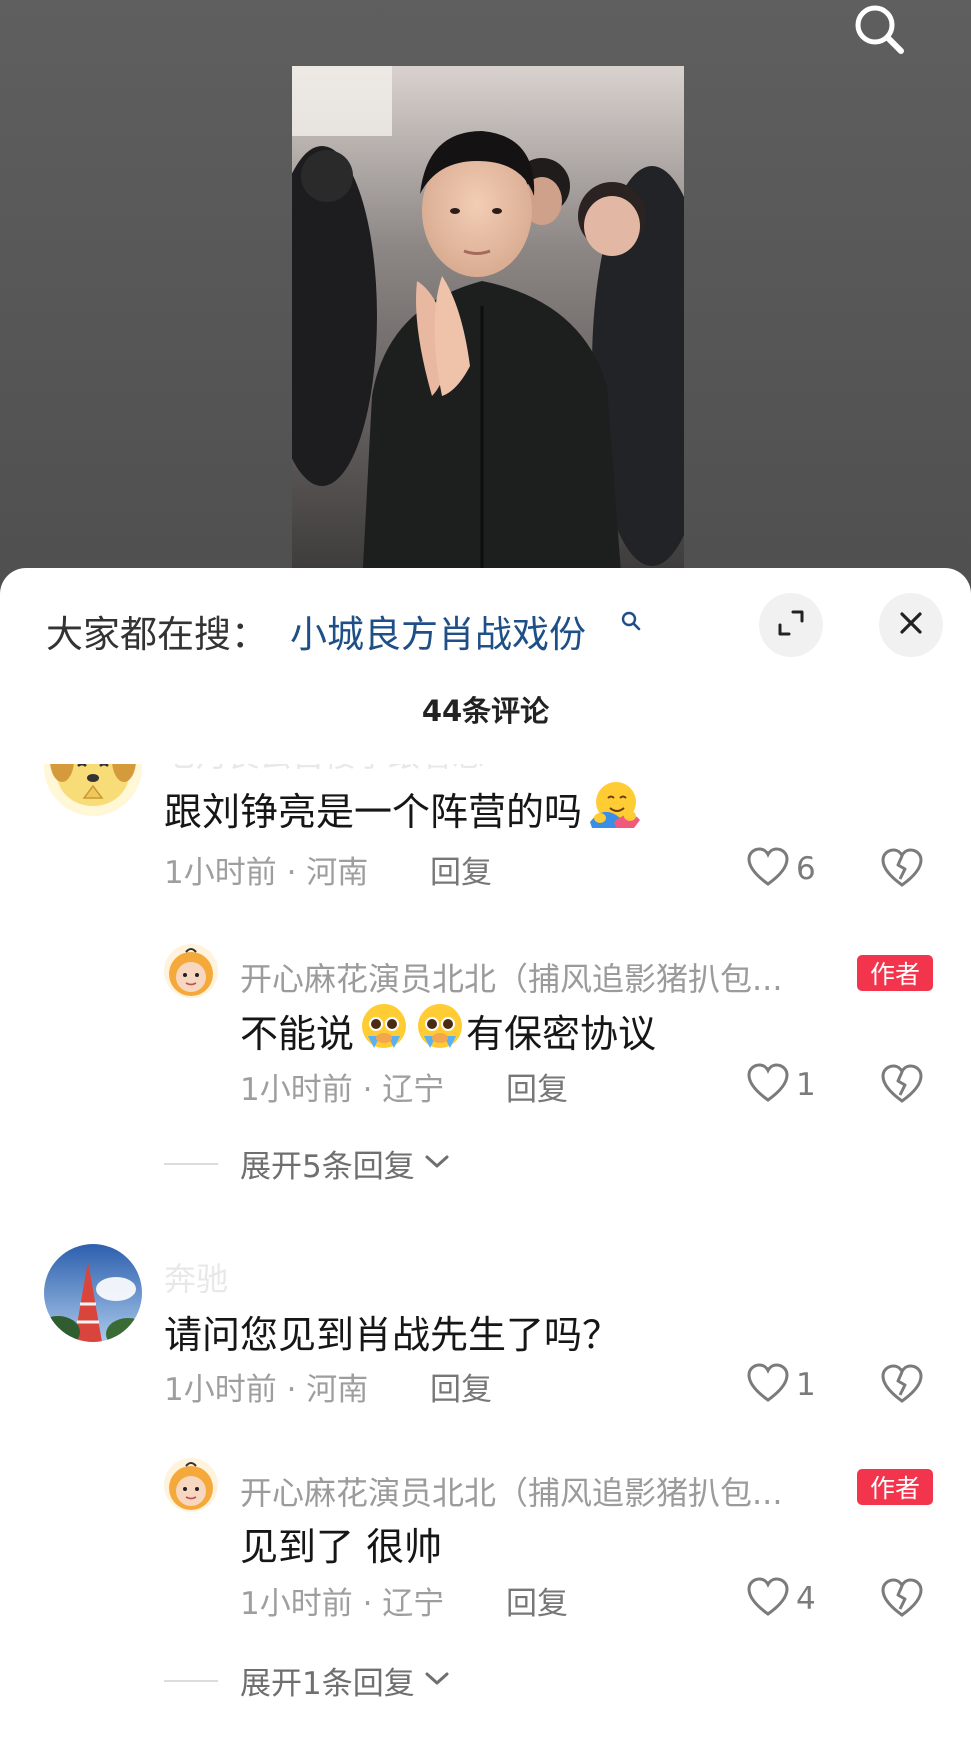 This screenshot has height=1748, width=971. I want to click on expand-icon, so click(791, 625).